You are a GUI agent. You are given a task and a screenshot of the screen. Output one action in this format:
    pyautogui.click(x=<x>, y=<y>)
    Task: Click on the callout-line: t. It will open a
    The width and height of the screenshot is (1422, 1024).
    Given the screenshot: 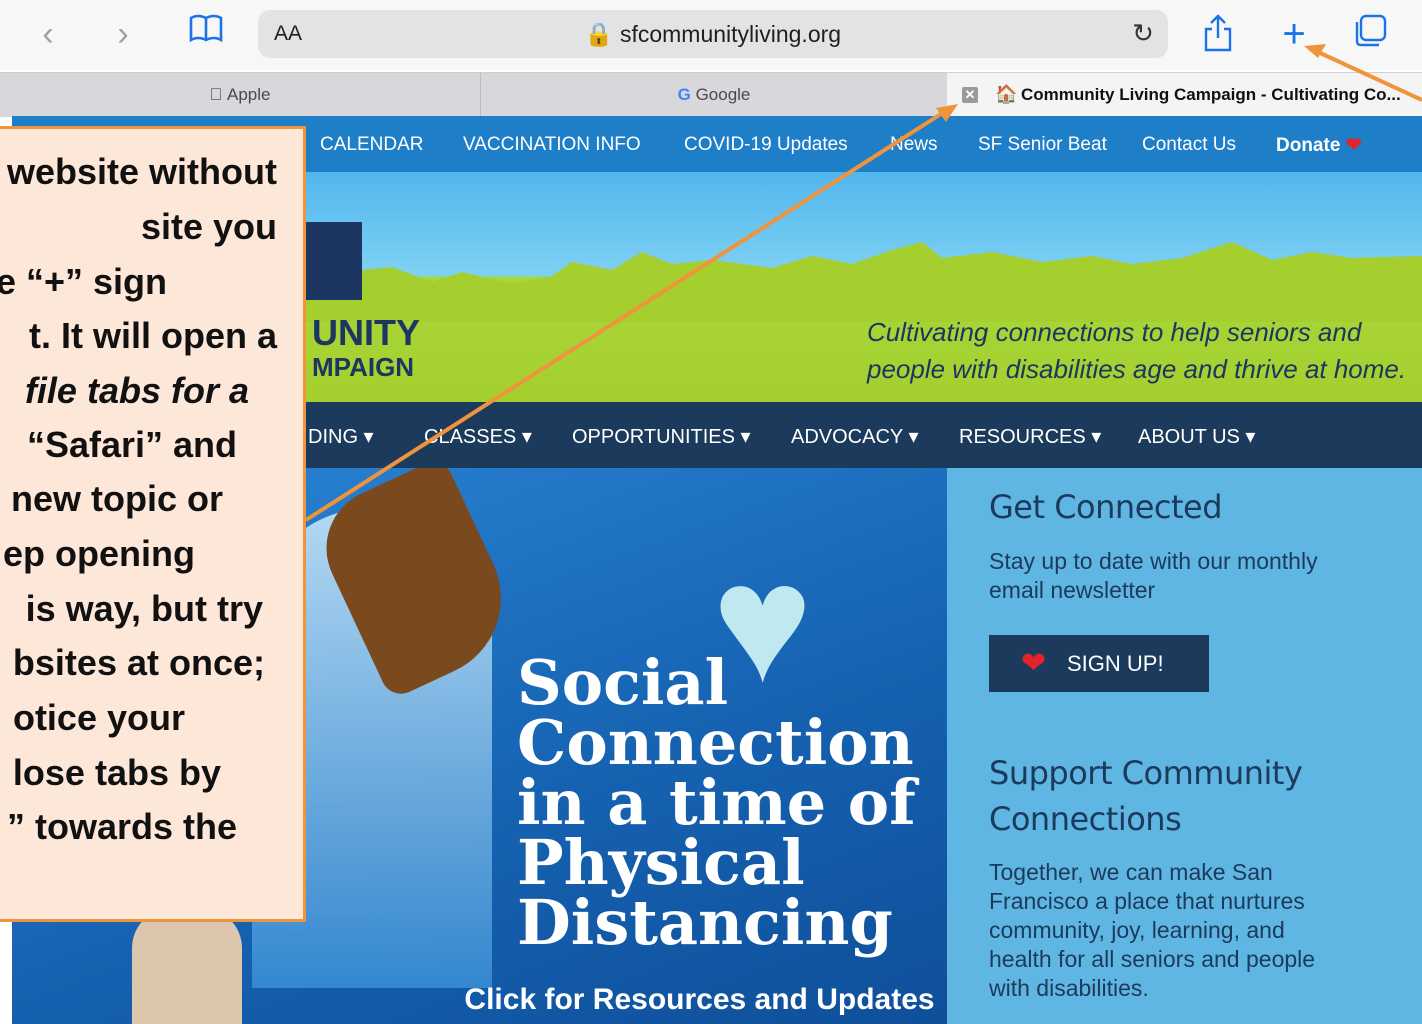 What is the action you would take?
    pyautogui.click(x=152, y=335)
    